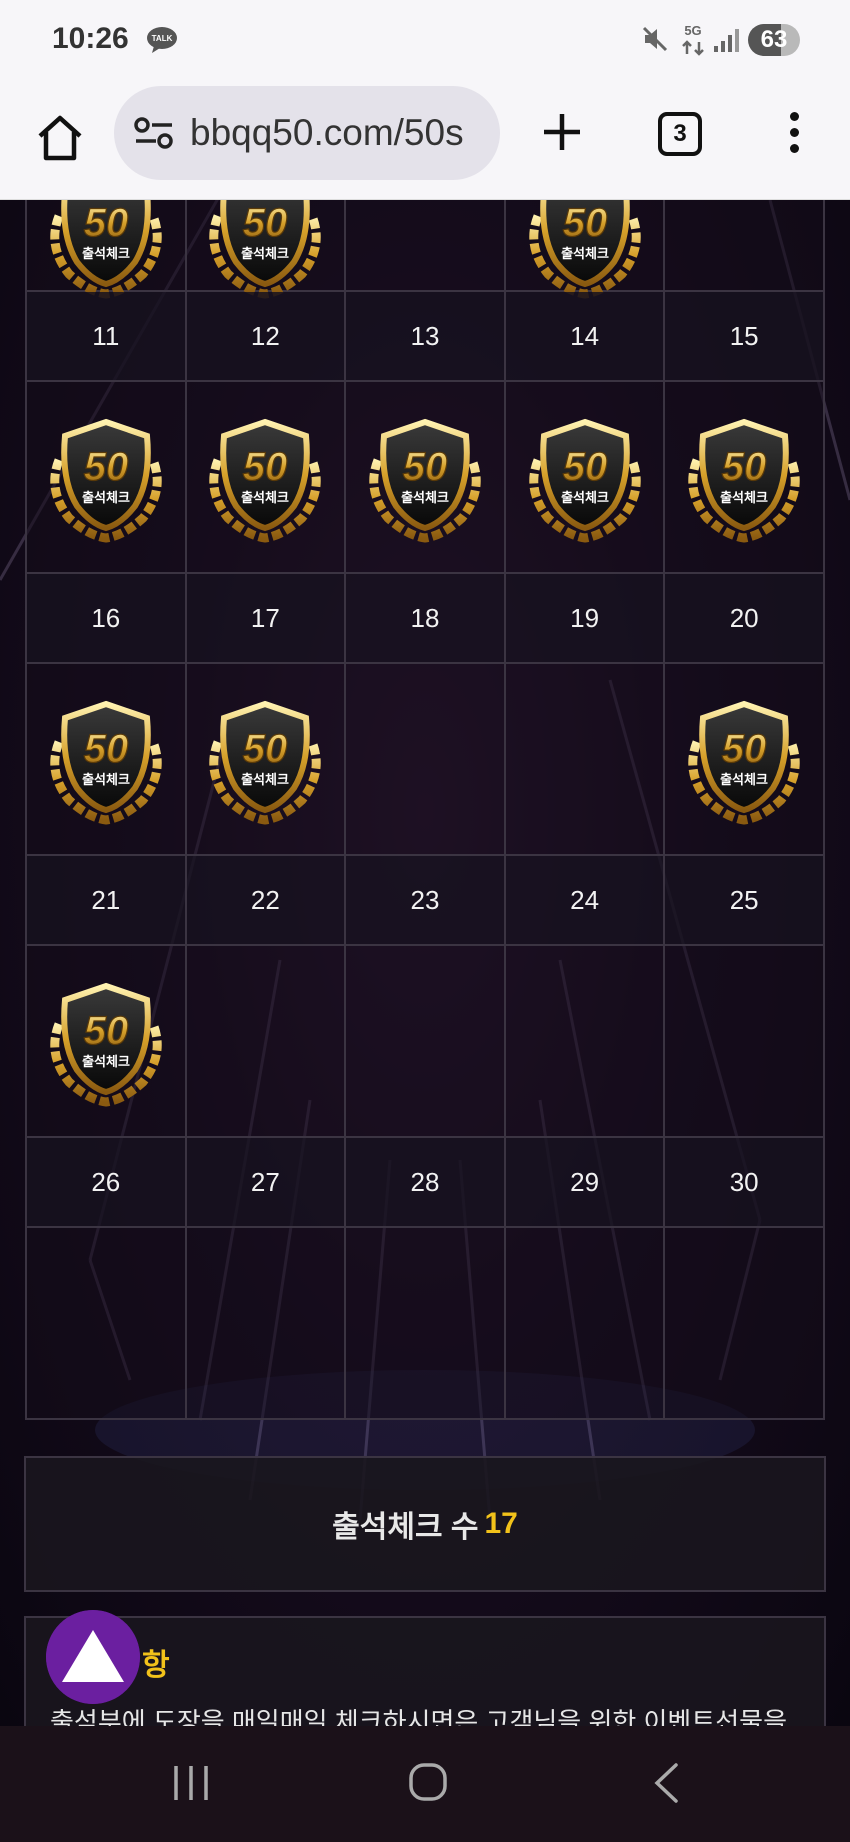 Image resolution: width=850 pixels, height=1842 pixels. I want to click on browser-toolbar: bbqq50.com/50s 3, so click(425, 141).